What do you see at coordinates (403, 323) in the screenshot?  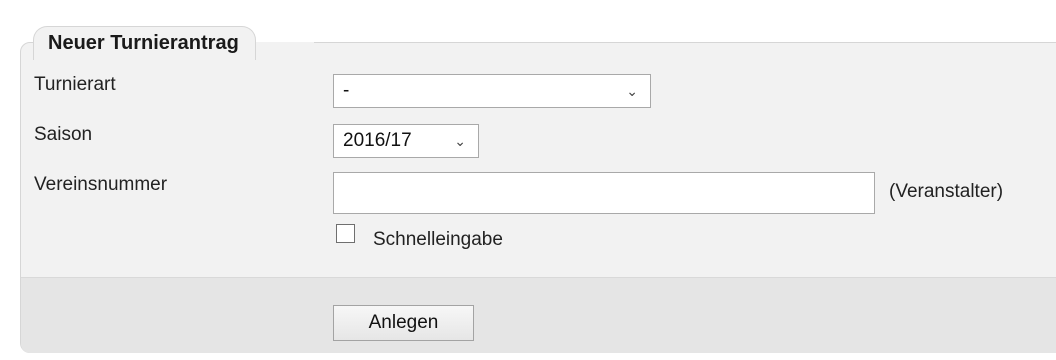 I see `anlegen-button: Anlegen` at bounding box center [403, 323].